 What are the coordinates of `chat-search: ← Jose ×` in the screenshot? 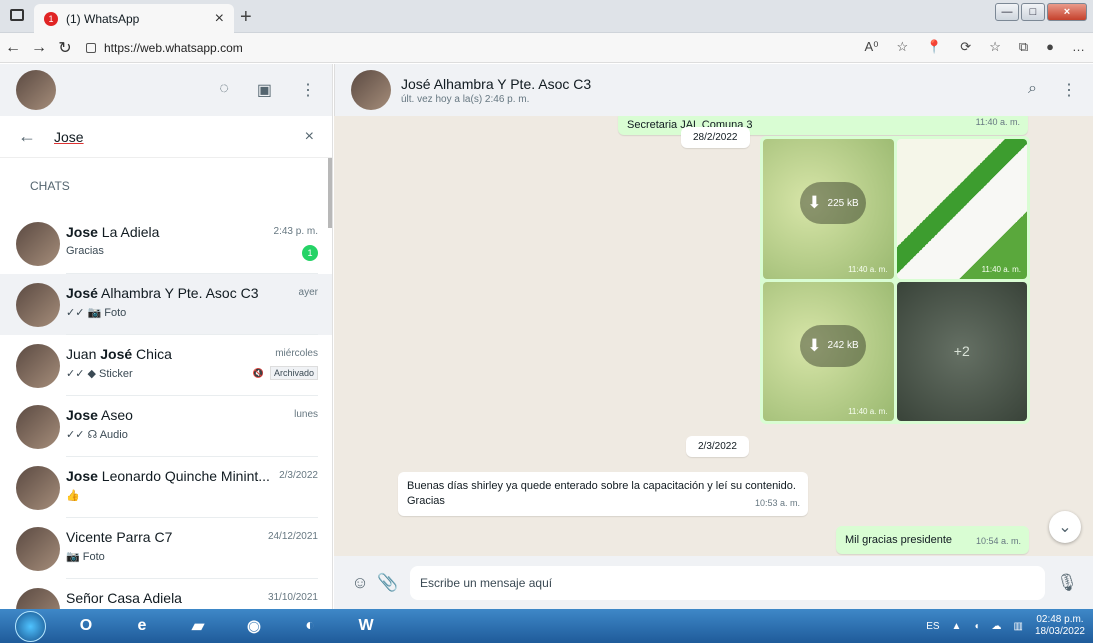 It's located at (166, 137).